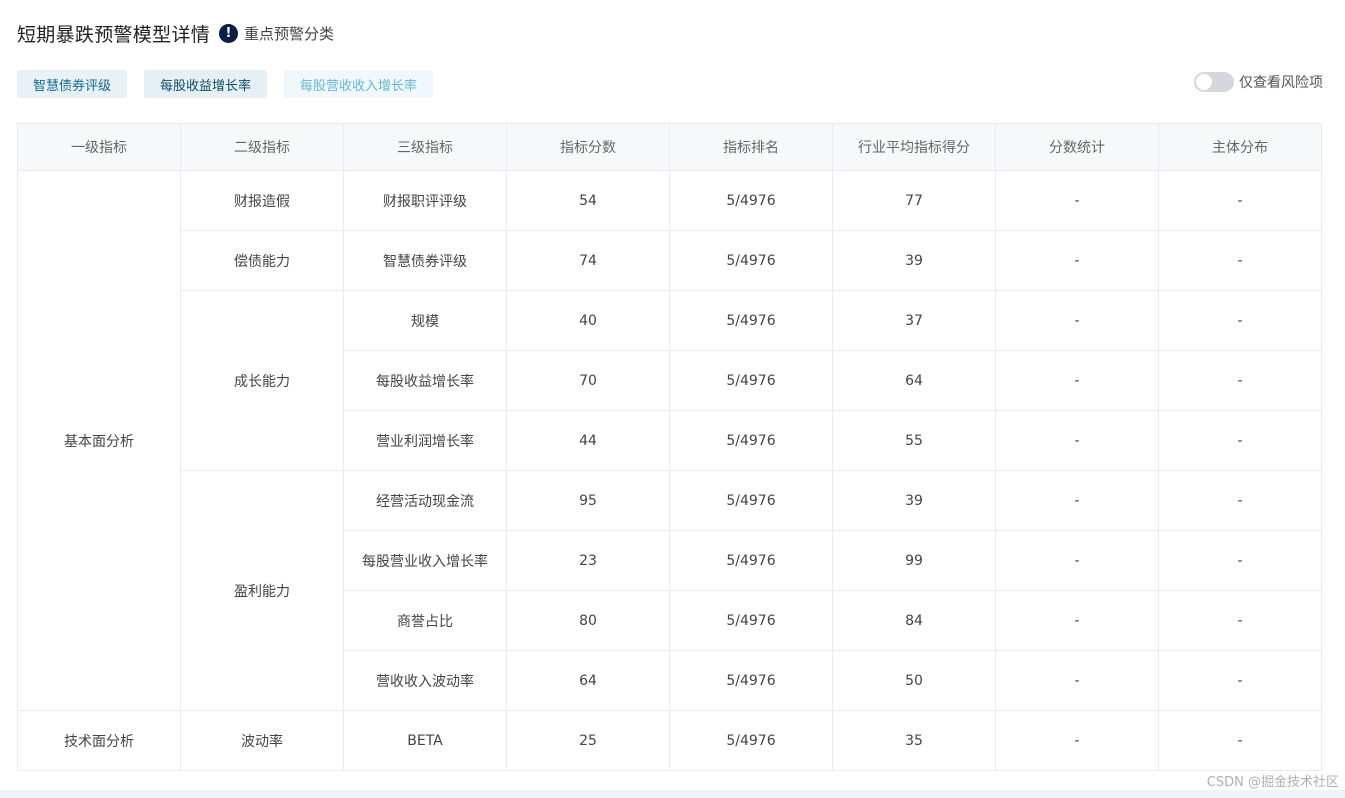 Image resolution: width=1345 pixels, height=798 pixels. I want to click on page-header: 短期暴跌预警模型详情 ! 重点预警分类, so click(175, 33).